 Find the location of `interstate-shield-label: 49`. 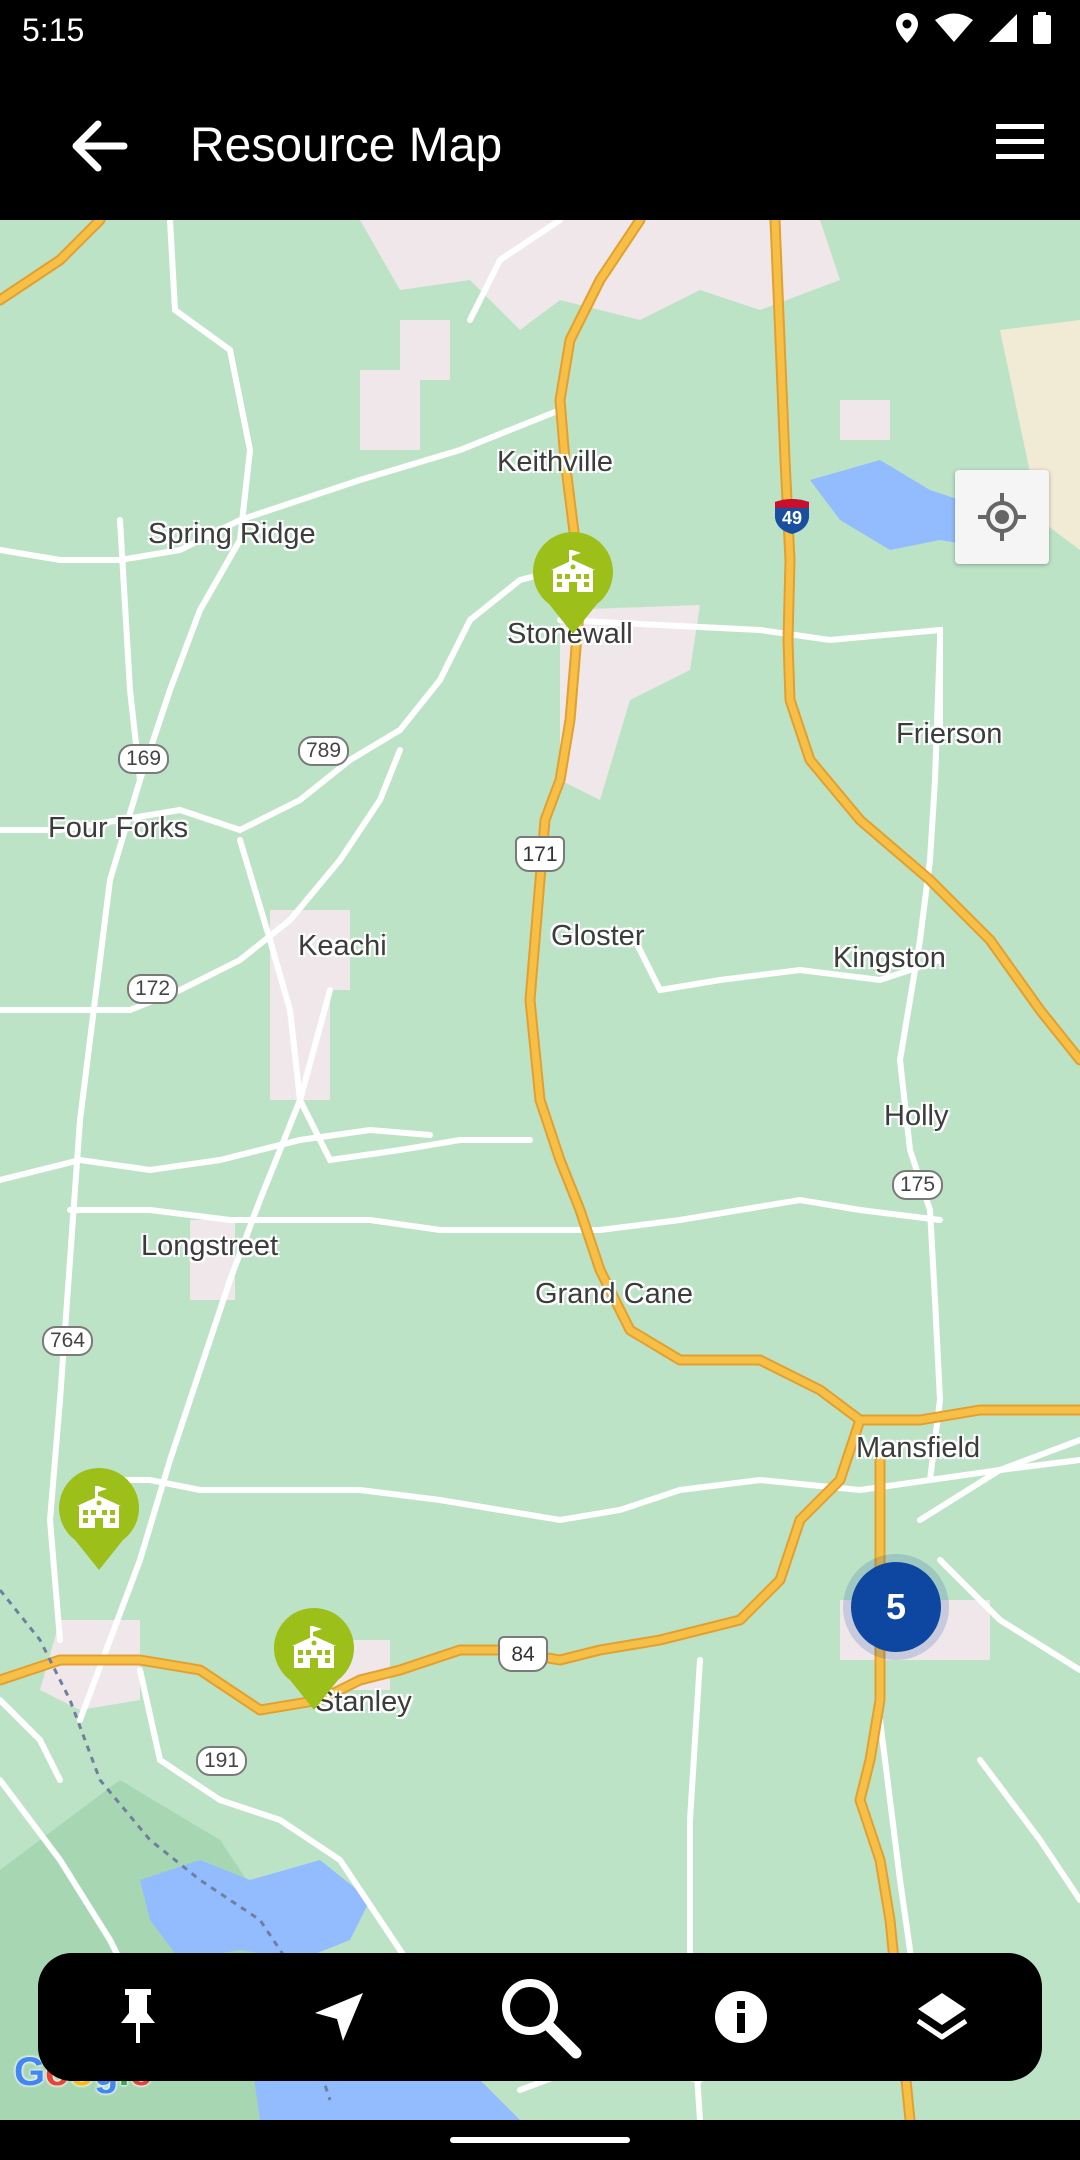

interstate-shield-label: 49 is located at coordinates (792, 518).